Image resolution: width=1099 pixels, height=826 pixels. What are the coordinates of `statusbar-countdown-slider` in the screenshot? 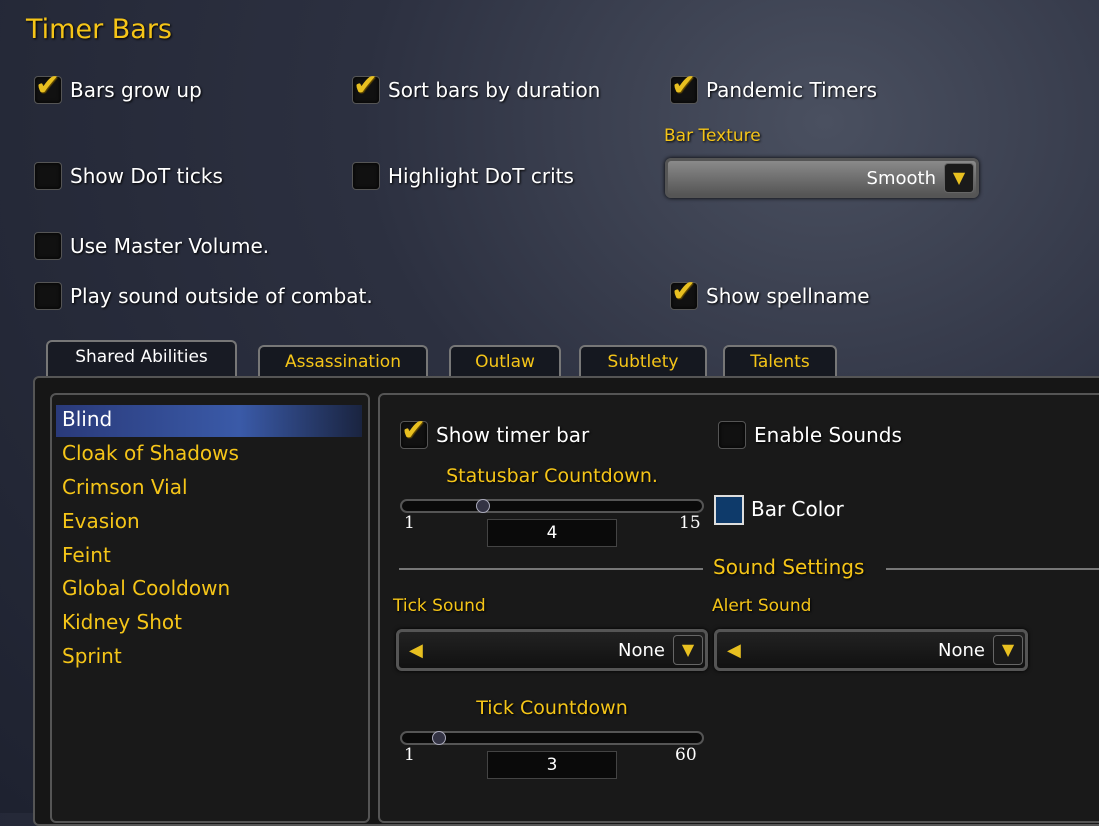 It's located at (552, 506).